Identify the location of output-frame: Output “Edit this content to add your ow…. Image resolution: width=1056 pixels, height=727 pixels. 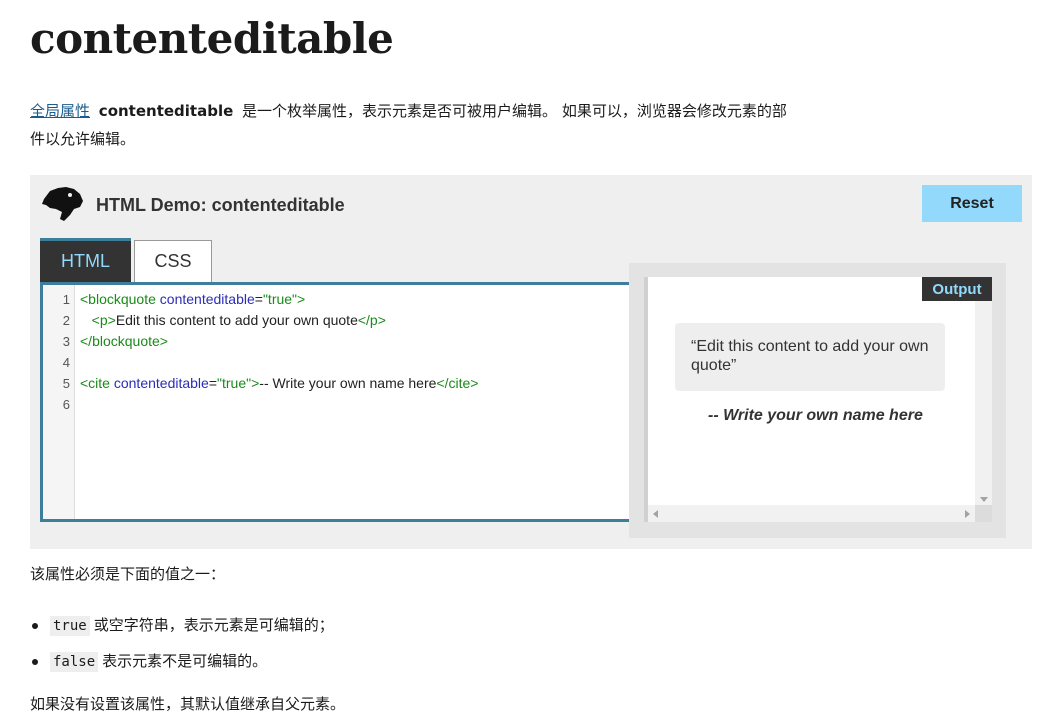
(818, 399).